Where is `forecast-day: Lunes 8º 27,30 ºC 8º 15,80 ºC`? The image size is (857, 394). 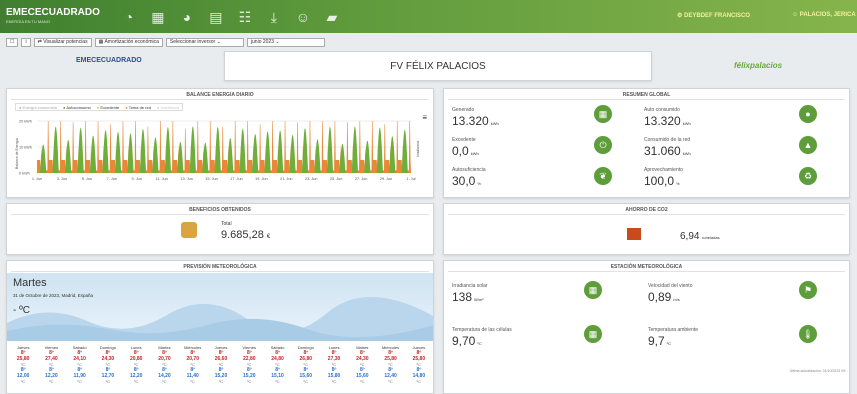
forecast-day: Lunes 8º 27,30 ºC 8º 15,80 ºC is located at coordinates (334, 364).